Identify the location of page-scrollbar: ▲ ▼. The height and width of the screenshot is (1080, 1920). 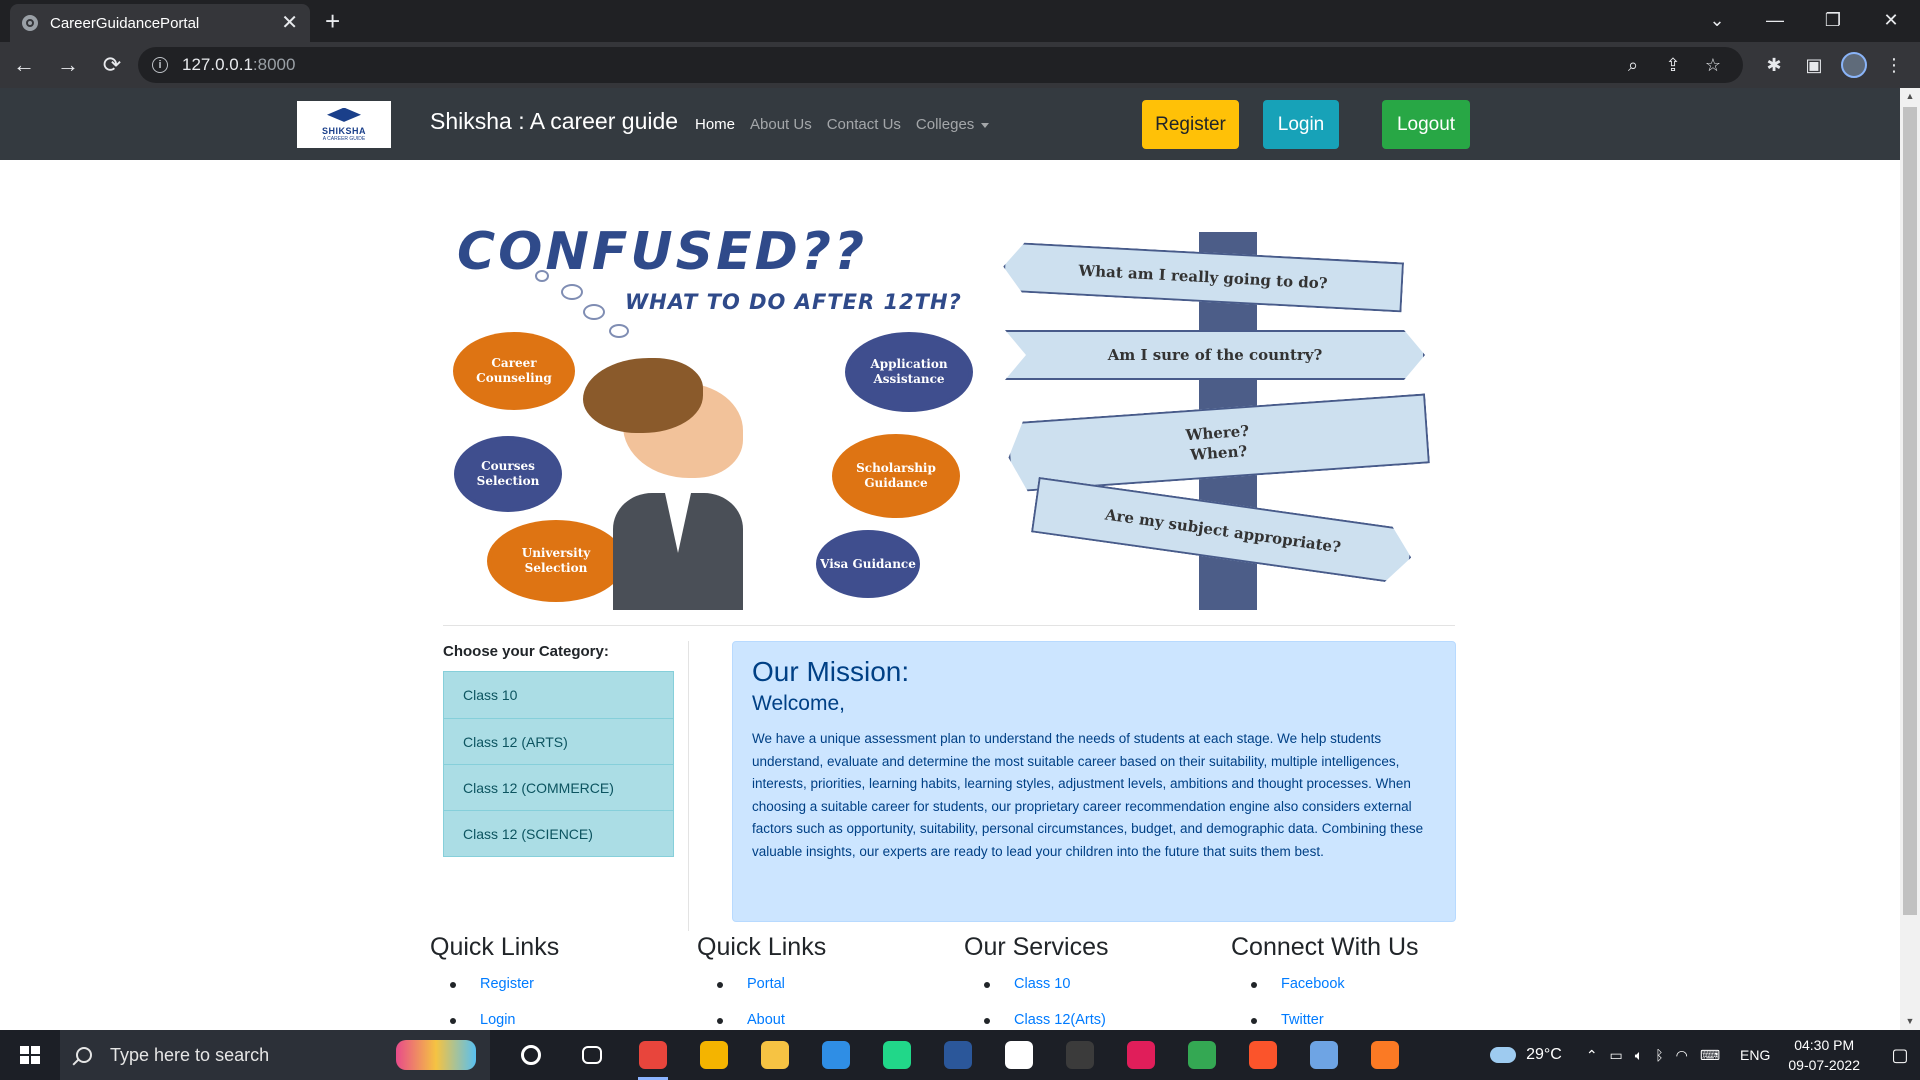
(1910, 559).